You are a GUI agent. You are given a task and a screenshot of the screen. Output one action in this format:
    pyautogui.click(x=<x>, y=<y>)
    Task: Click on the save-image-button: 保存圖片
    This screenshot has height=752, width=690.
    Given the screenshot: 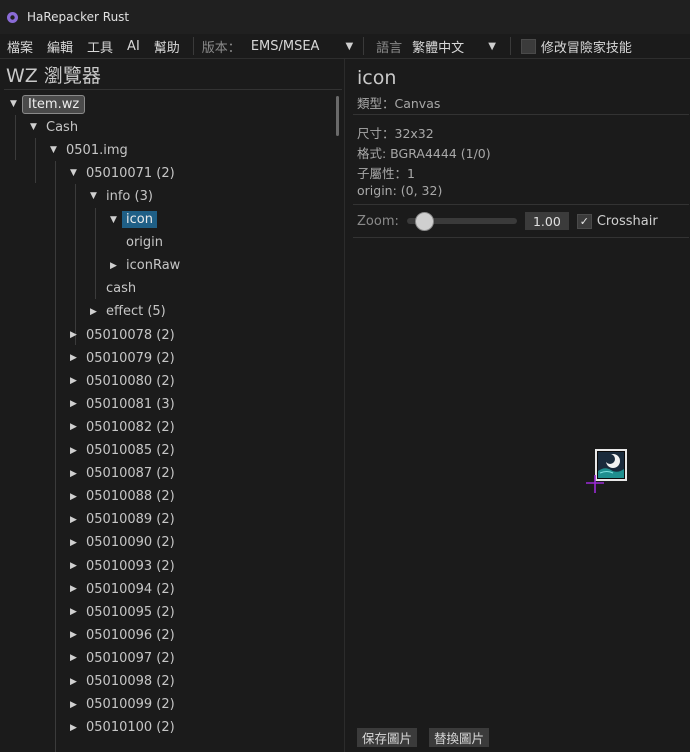 What is the action you would take?
    pyautogui.click(x=387, y=737)
    